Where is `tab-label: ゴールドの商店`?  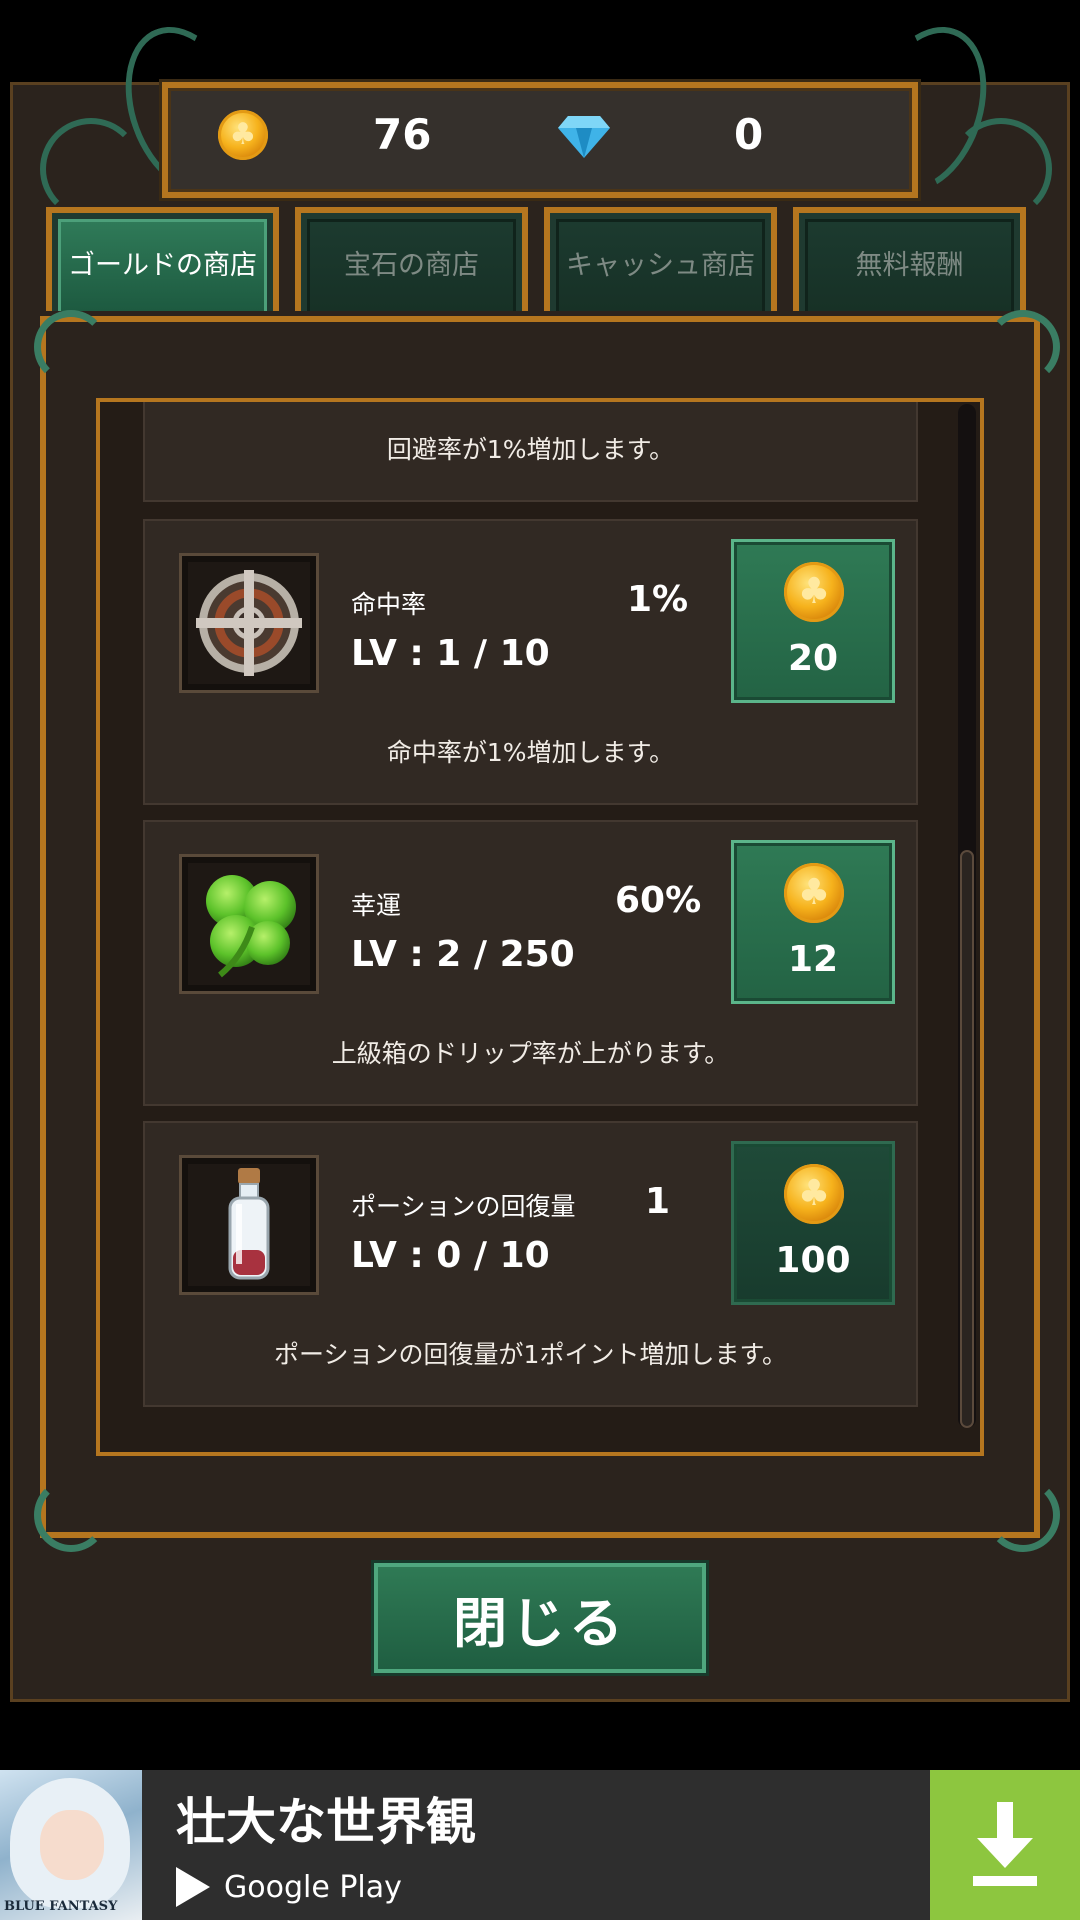
tab-label: ゴールドの商店 is located at coordinates (162, 265).